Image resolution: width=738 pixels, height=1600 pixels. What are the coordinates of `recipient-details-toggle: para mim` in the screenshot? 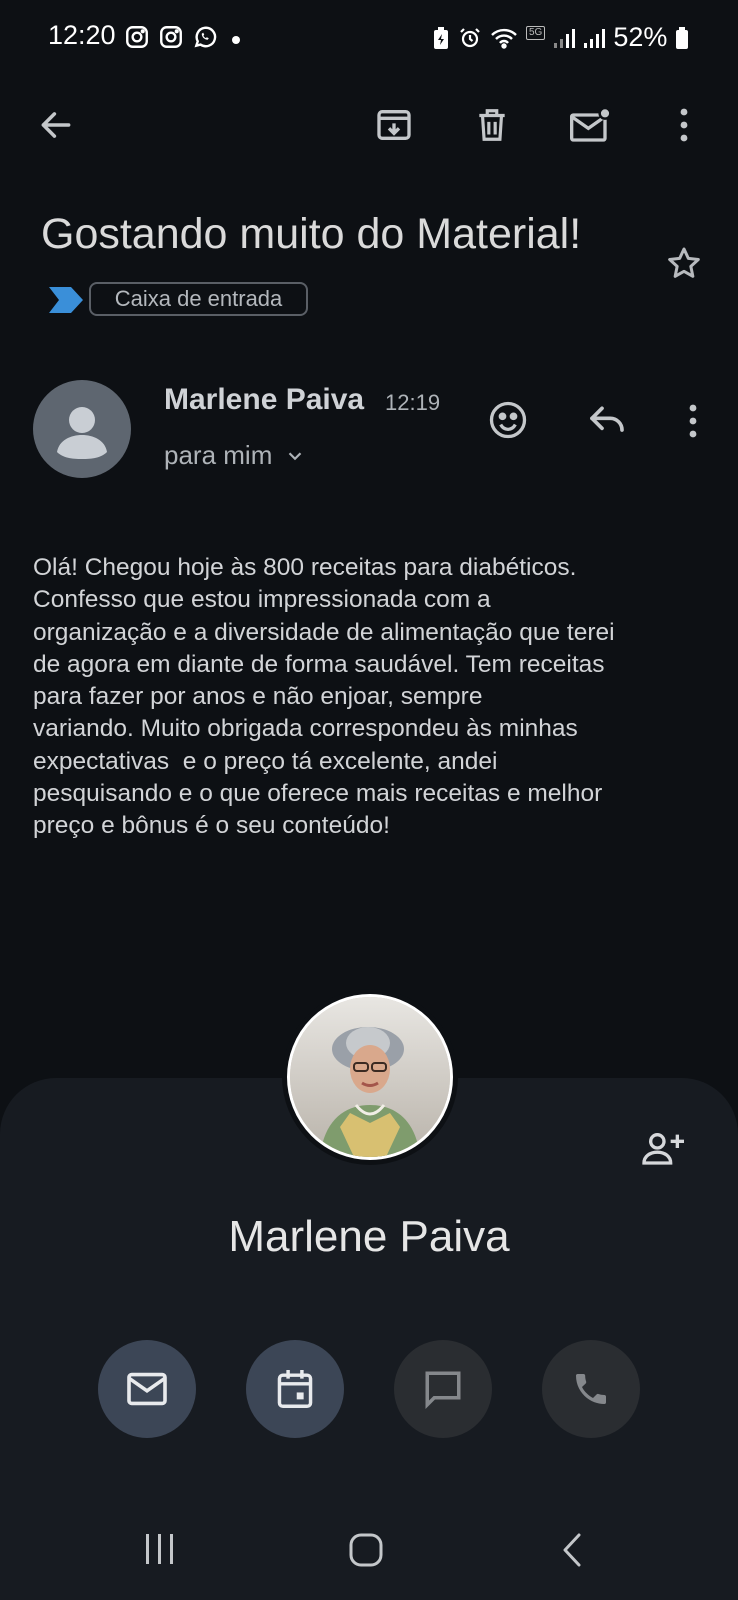 It's located at (235, 455).